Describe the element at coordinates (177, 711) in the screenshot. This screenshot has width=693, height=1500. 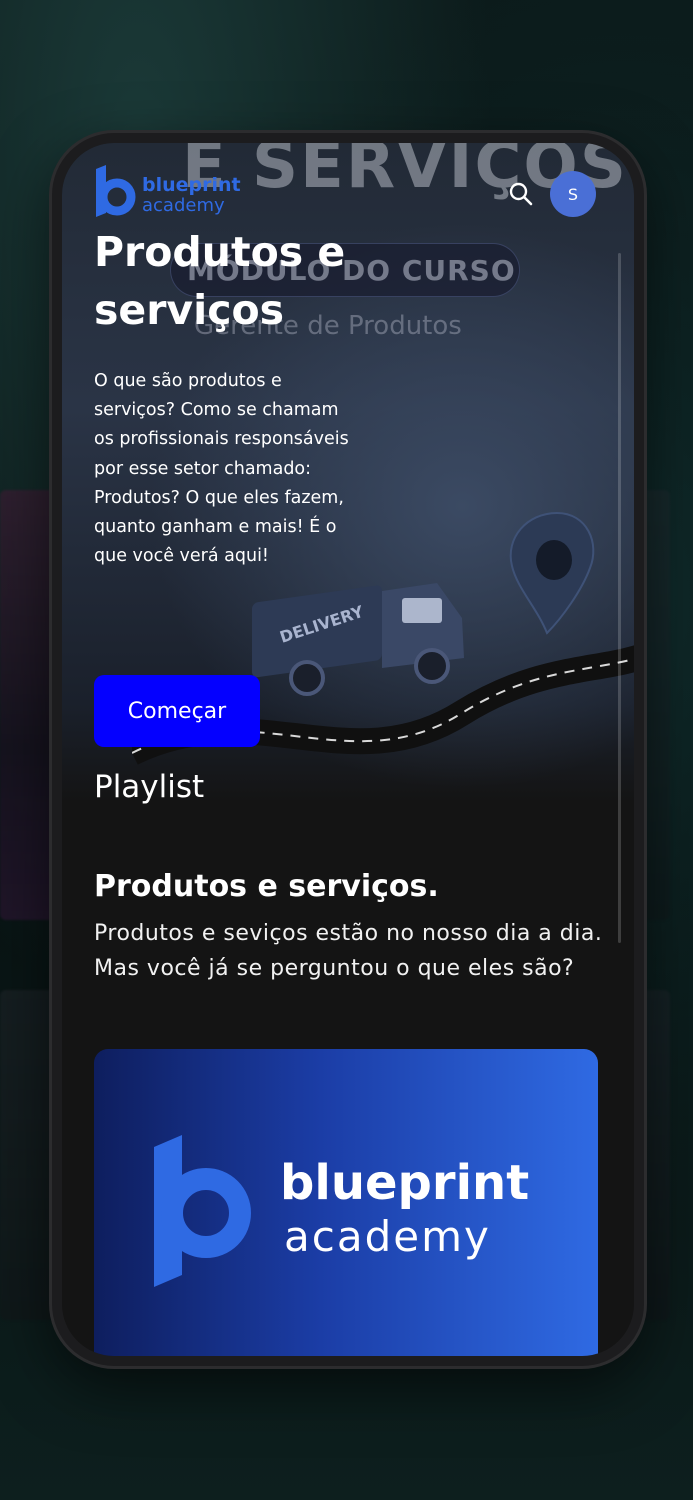
I see `start-button: Começar` at that location.